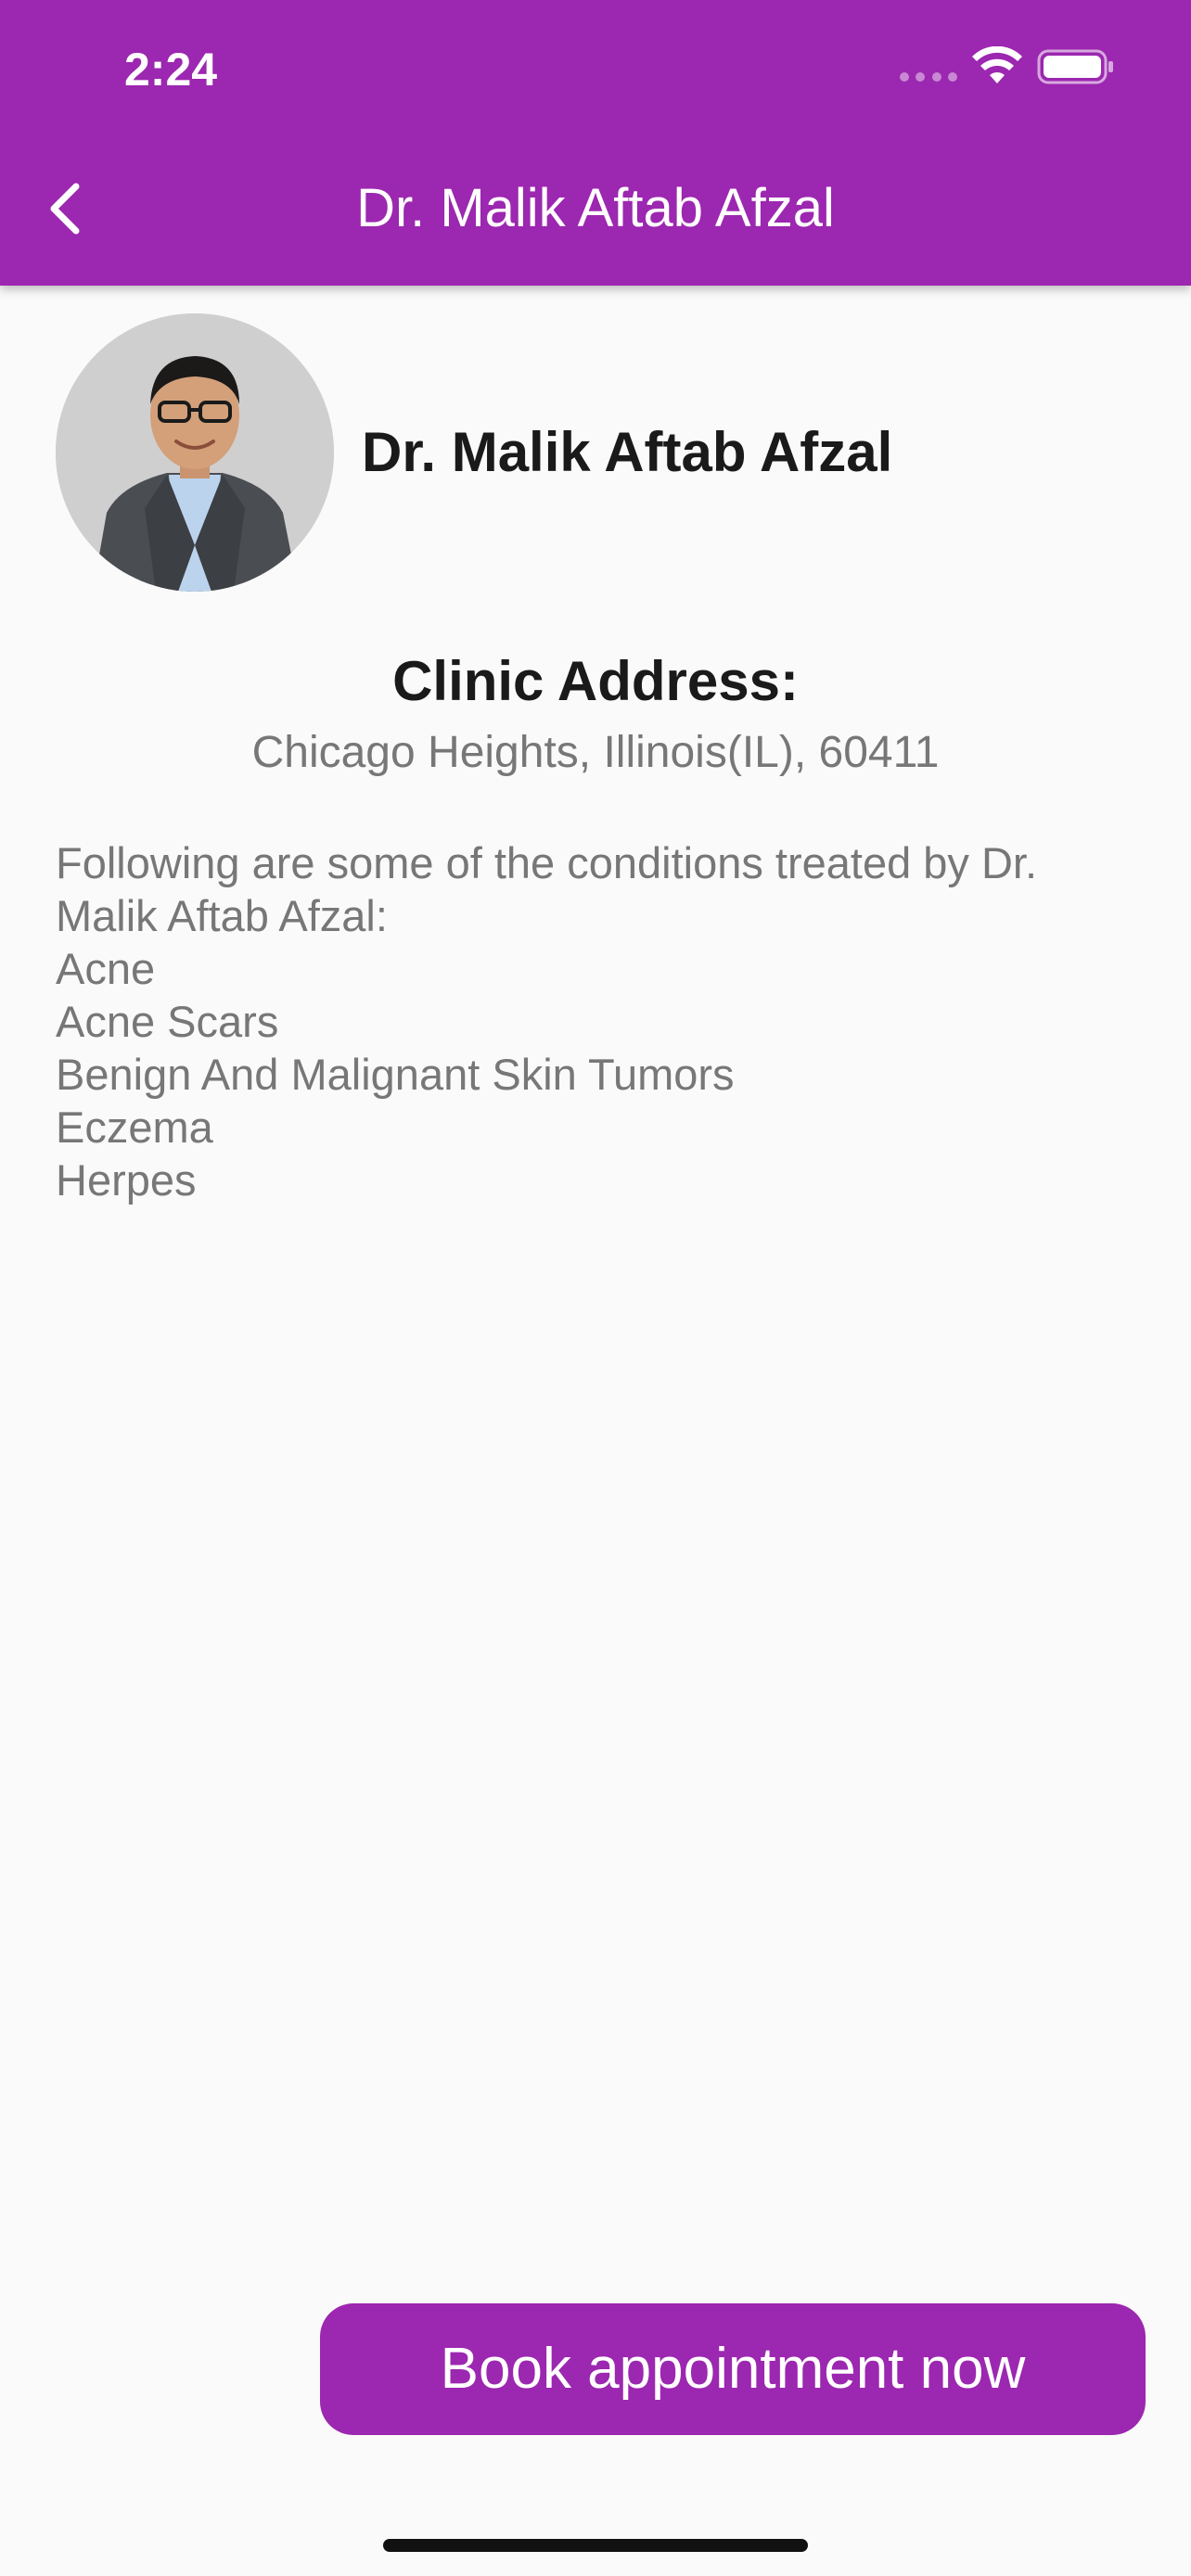  I want to click on condition-item: Eczema, so click(134, 1127).